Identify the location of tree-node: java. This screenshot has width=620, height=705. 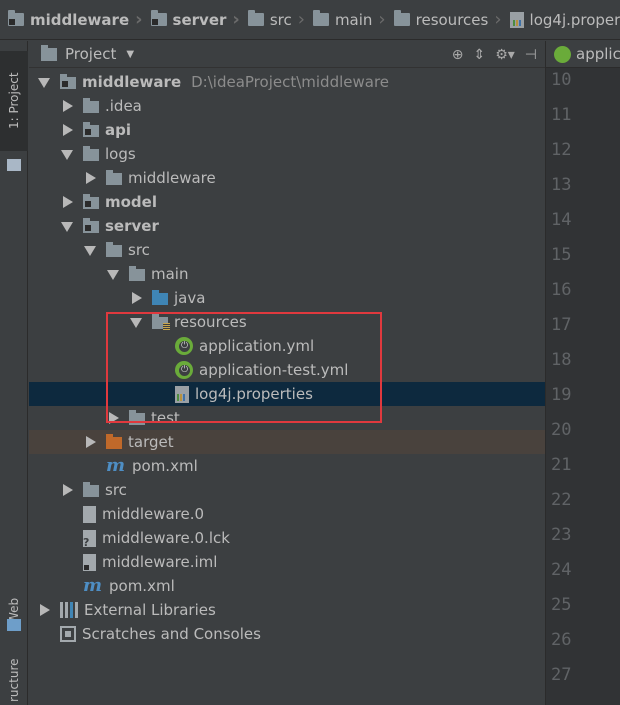
(287, 298).